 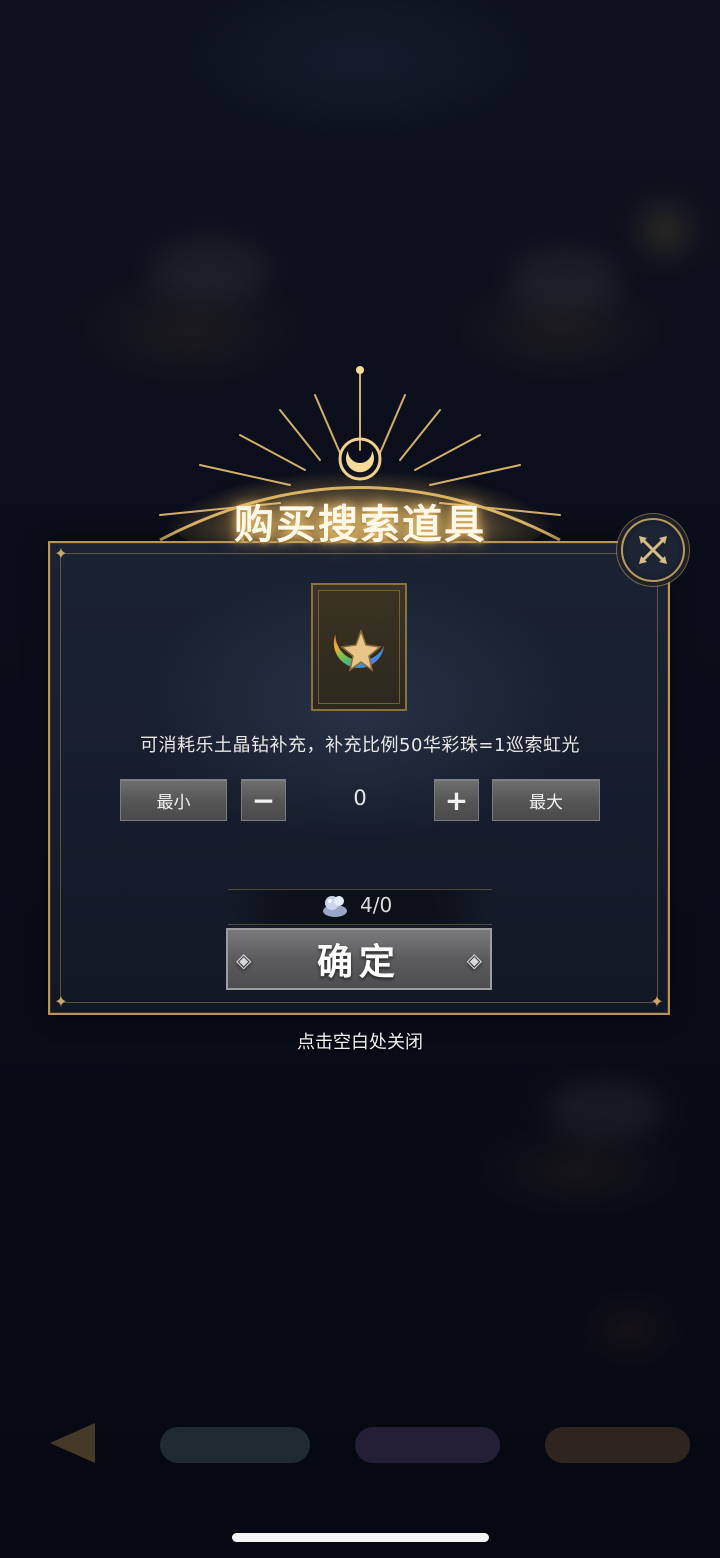 I want to click on plus-icon: +, so click(x=456, y=800).